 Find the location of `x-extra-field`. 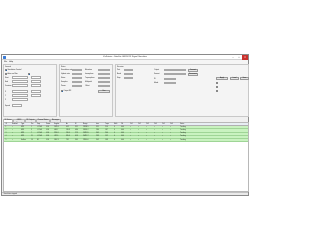

x-extra-field is located at coordinates (36, 92).